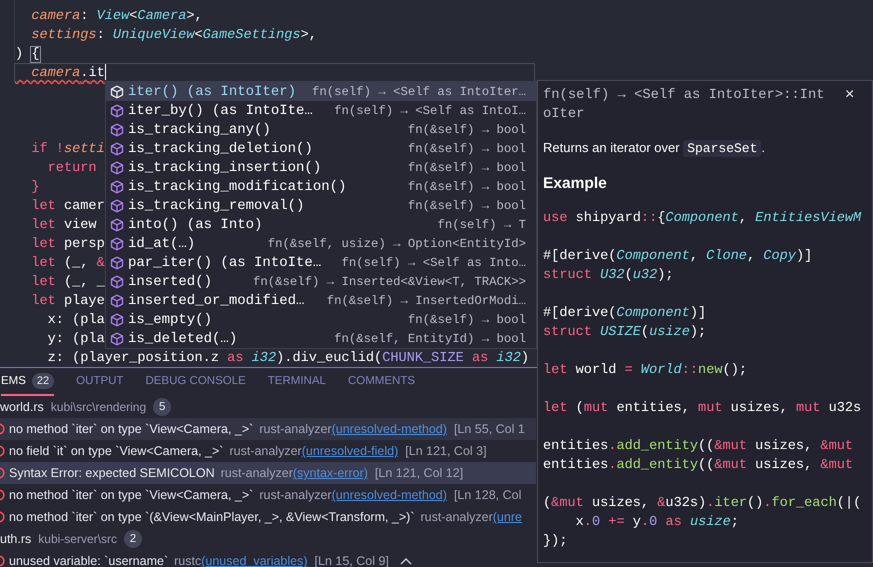  I want to click on close-button: ×, so click(849, 95).